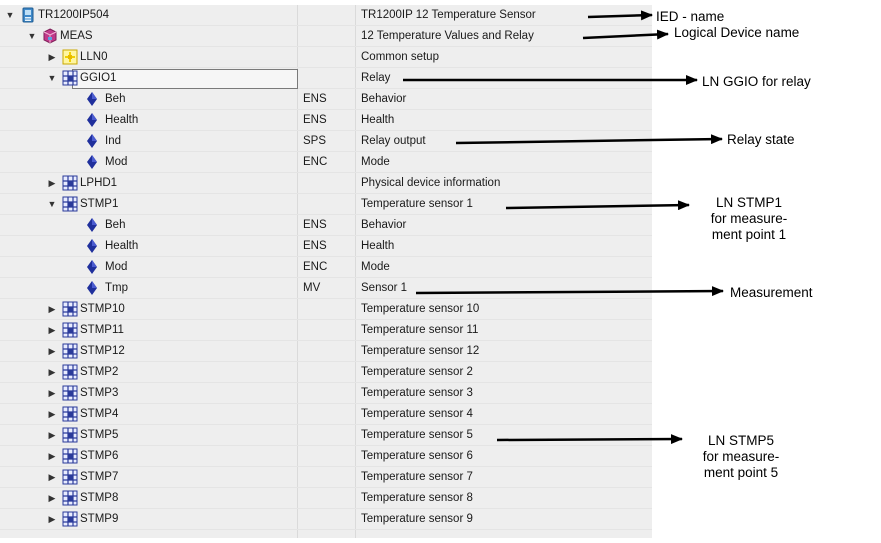 This screenshot has height=543, width=881. I want to click on annotation-ln-stmp5-line2: for measure-, so click(741, 456).